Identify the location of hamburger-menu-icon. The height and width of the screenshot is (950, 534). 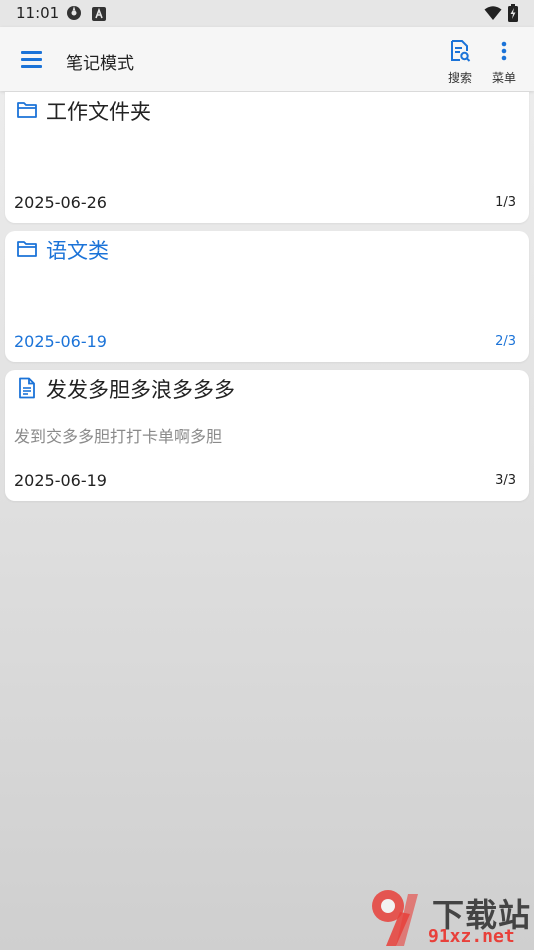
(31, 59).